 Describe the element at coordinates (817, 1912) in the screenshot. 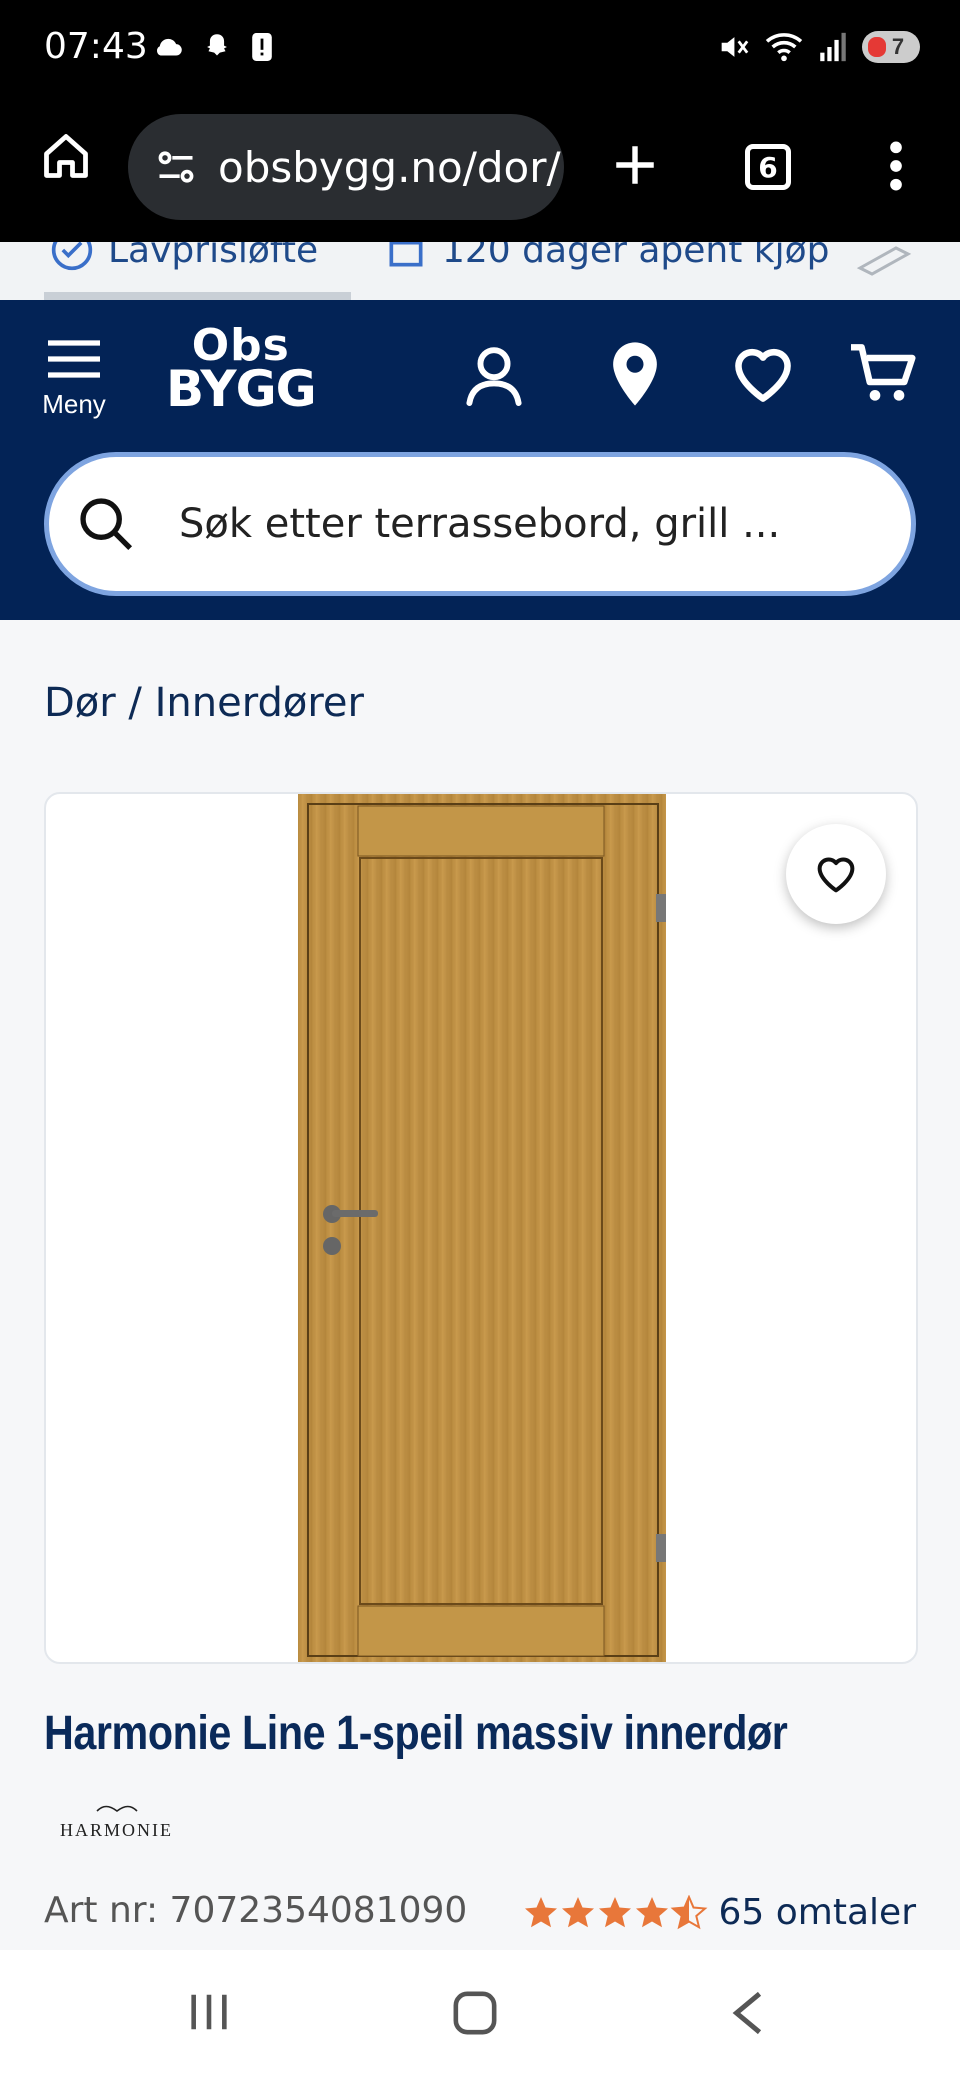

I see `review-count: 65 omtaler` at that location.